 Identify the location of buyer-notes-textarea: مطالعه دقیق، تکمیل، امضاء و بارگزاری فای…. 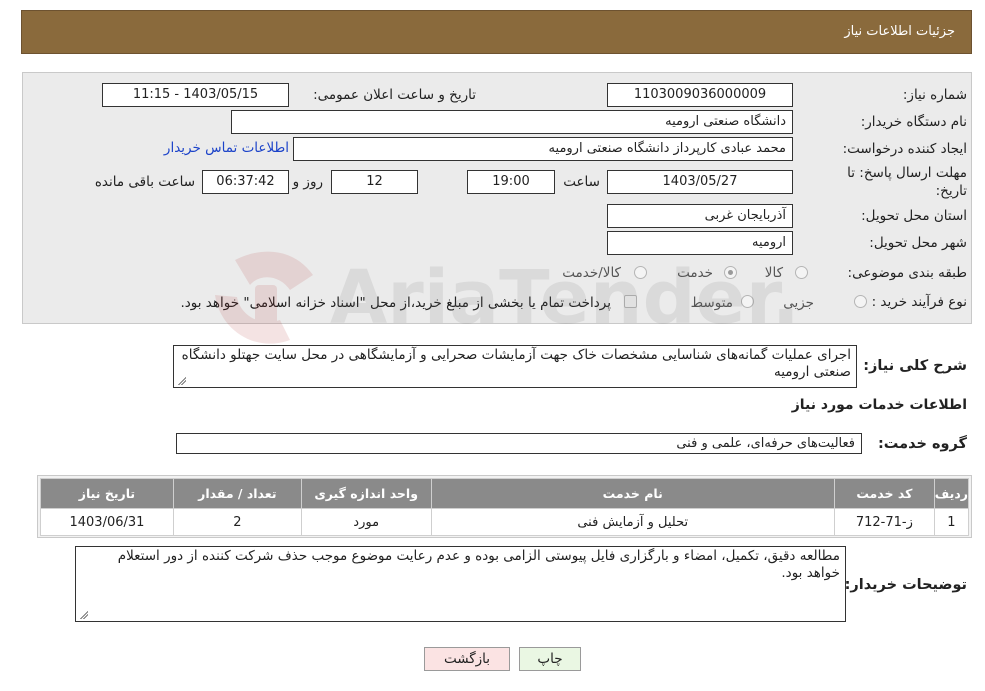
(460, 584).